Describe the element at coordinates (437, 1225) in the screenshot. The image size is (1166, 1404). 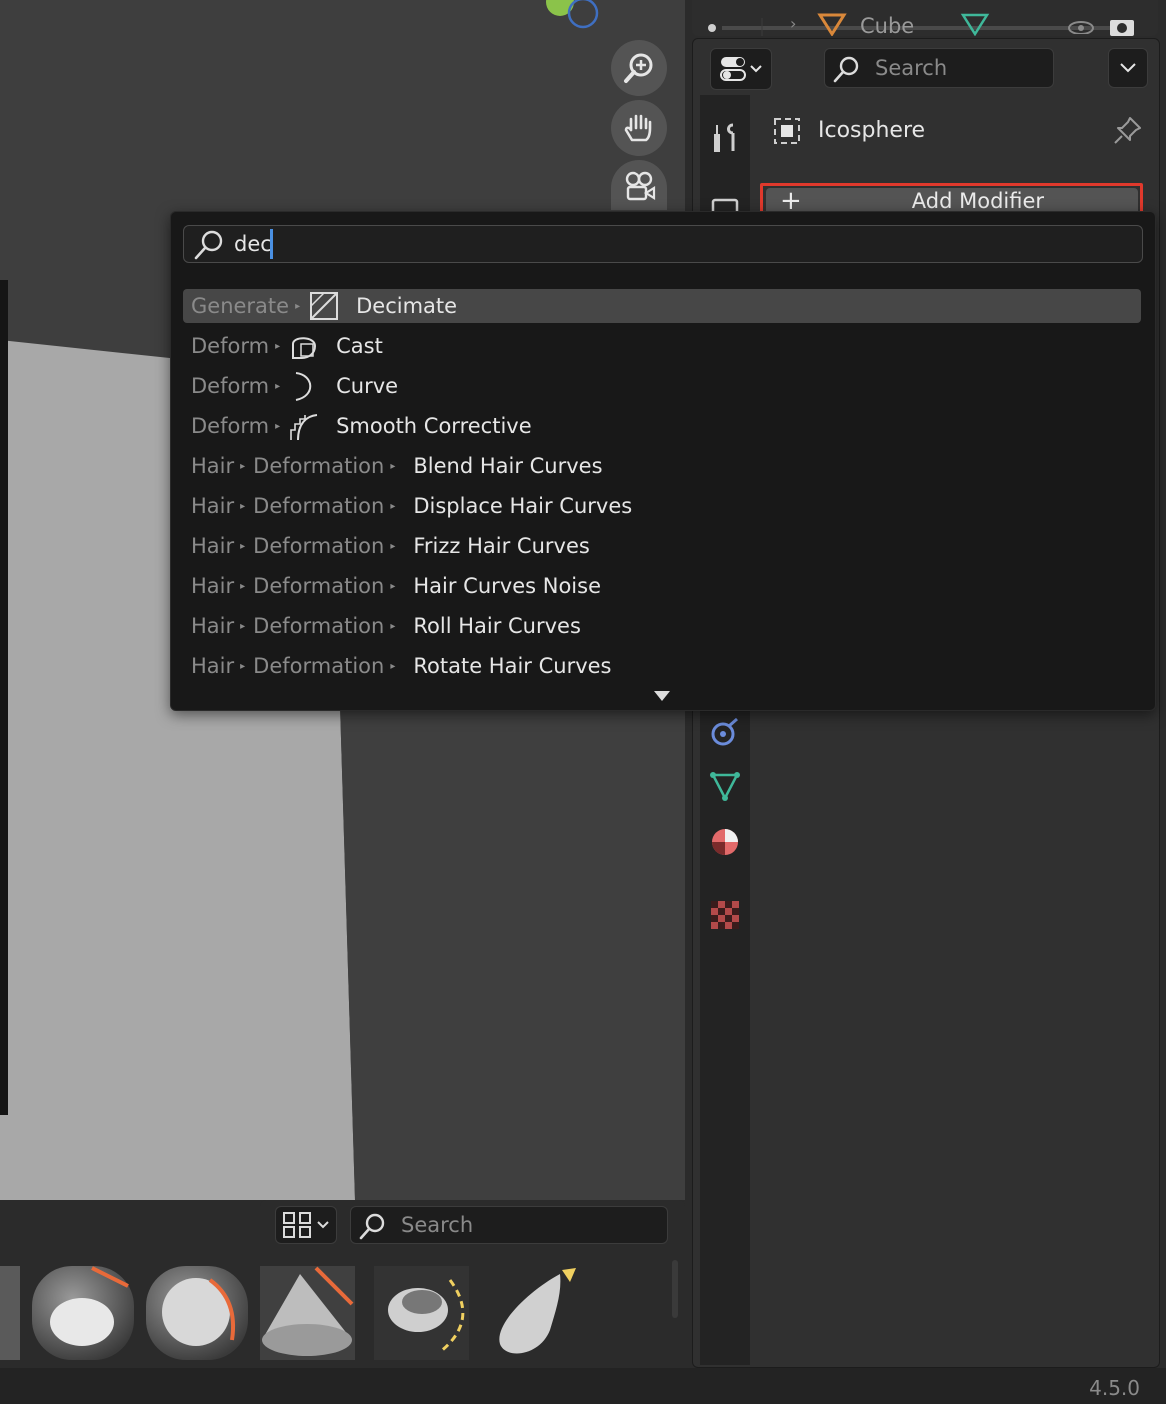
I see `asset-shelf-search-placeholder: Search` at that location.